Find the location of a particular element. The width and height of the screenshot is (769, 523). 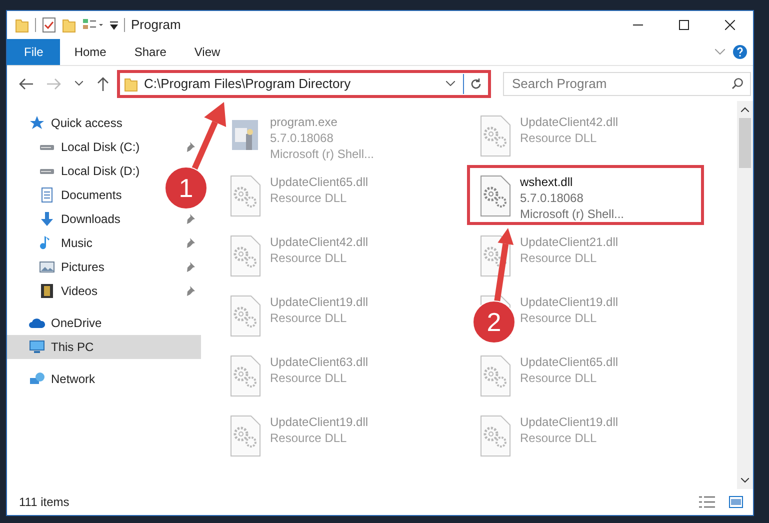

scrollbar is located at coordinates (745, 295).